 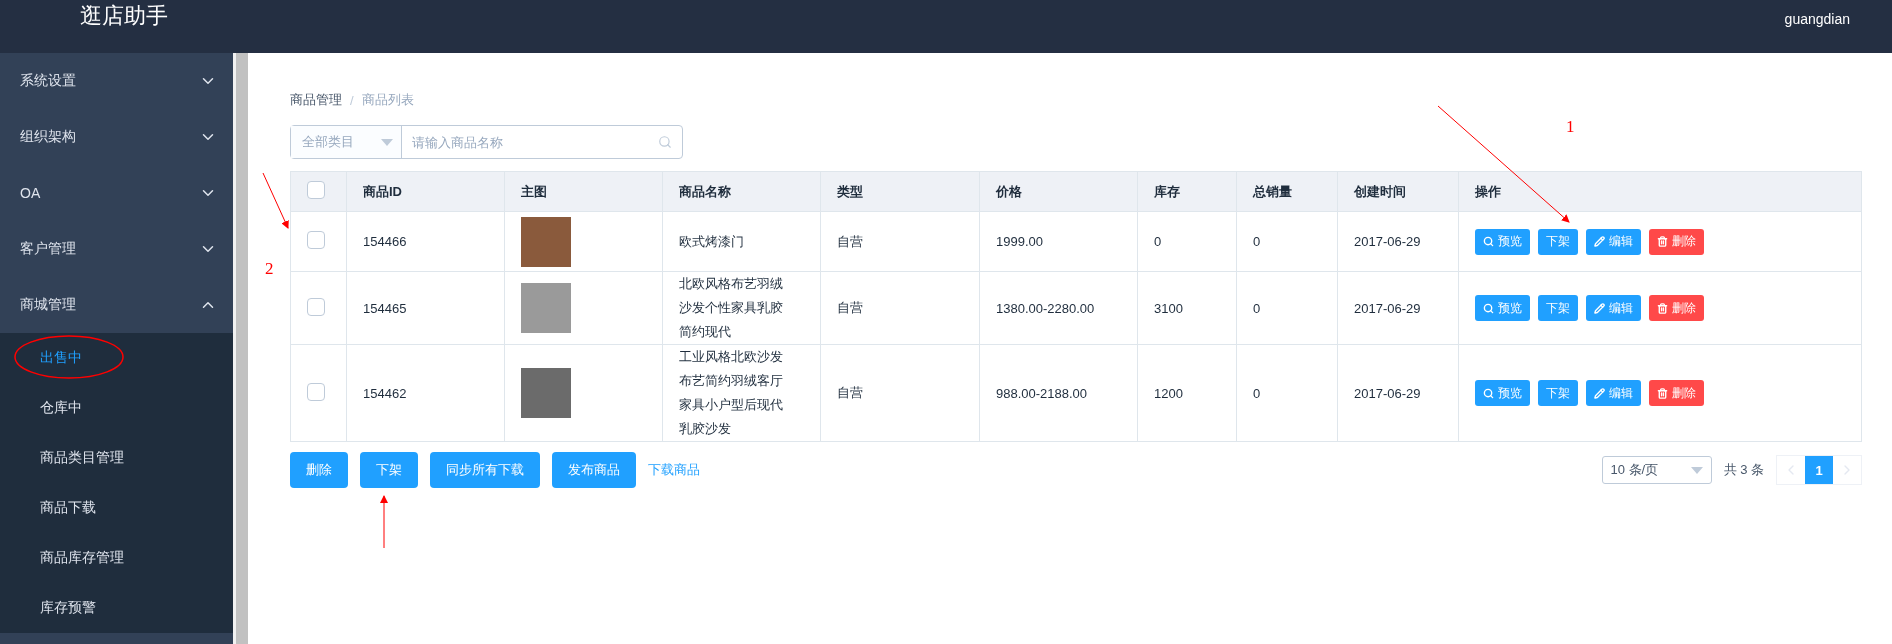 I want to click on sidebar-group: 客户管理, so click(x=116, y=249).